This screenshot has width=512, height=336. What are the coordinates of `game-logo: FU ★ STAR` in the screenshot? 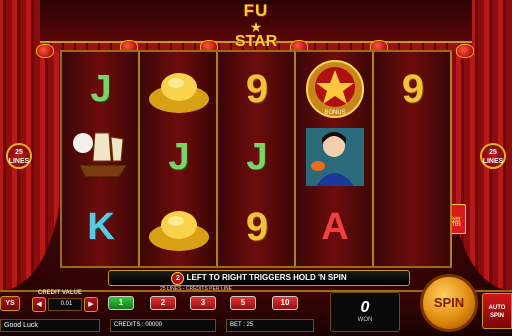 It's located at (256, 29).